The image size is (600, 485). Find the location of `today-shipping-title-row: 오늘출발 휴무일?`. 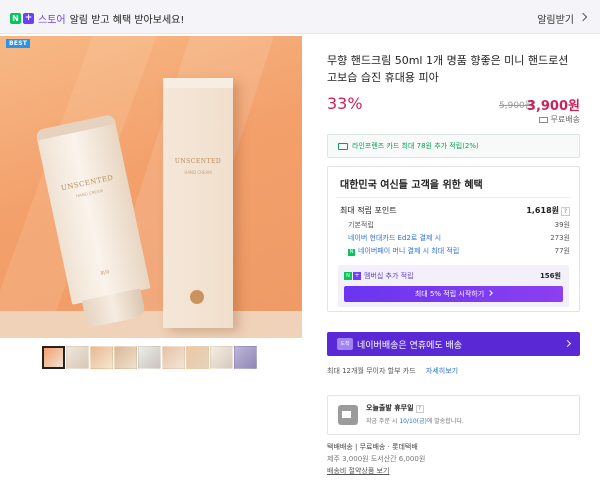

today-shipping-title-row: 오늘출발 휴무일? is located at coordinates (395, 408).